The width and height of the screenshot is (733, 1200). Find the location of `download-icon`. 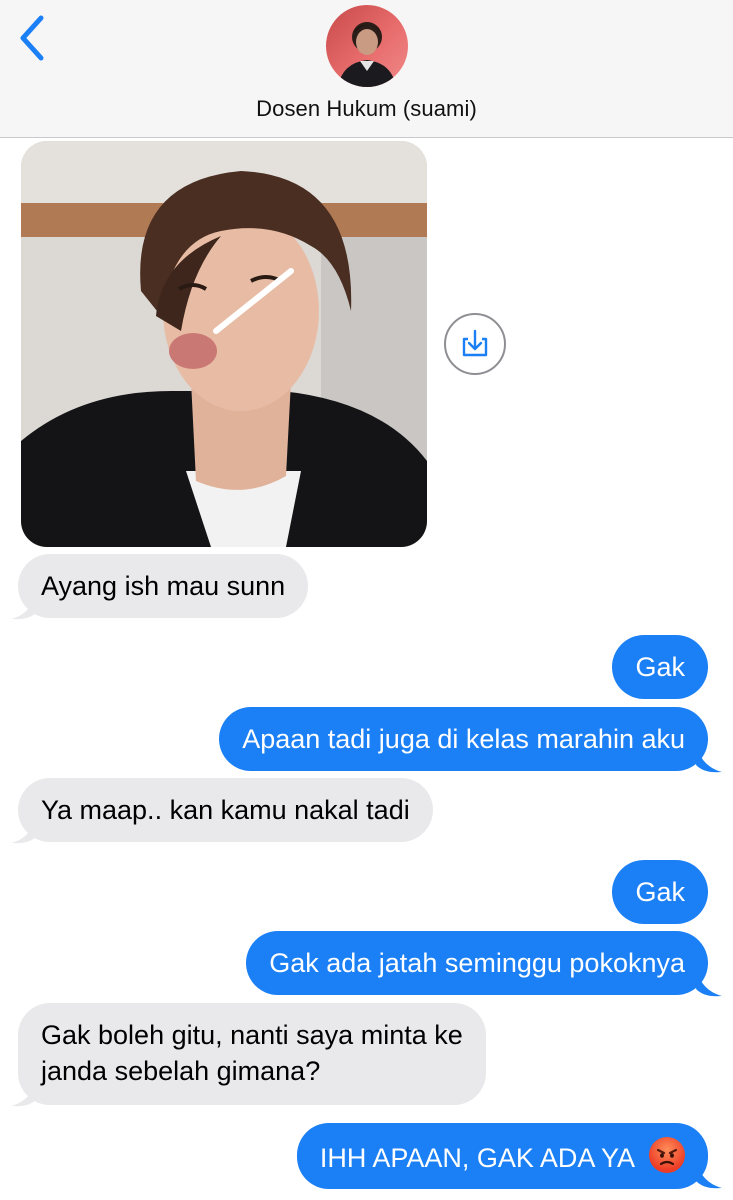

download-icon is located at coordinates (475, 343).